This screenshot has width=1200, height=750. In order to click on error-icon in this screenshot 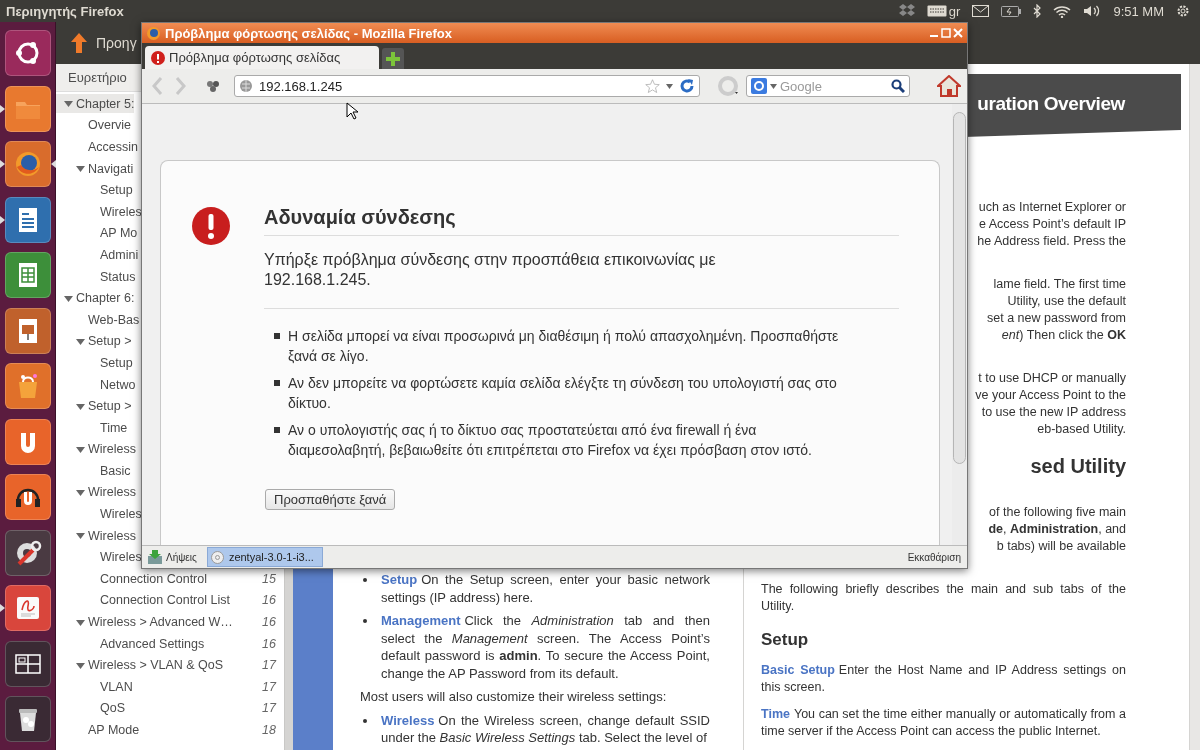, I will do `click(158, 57)`.